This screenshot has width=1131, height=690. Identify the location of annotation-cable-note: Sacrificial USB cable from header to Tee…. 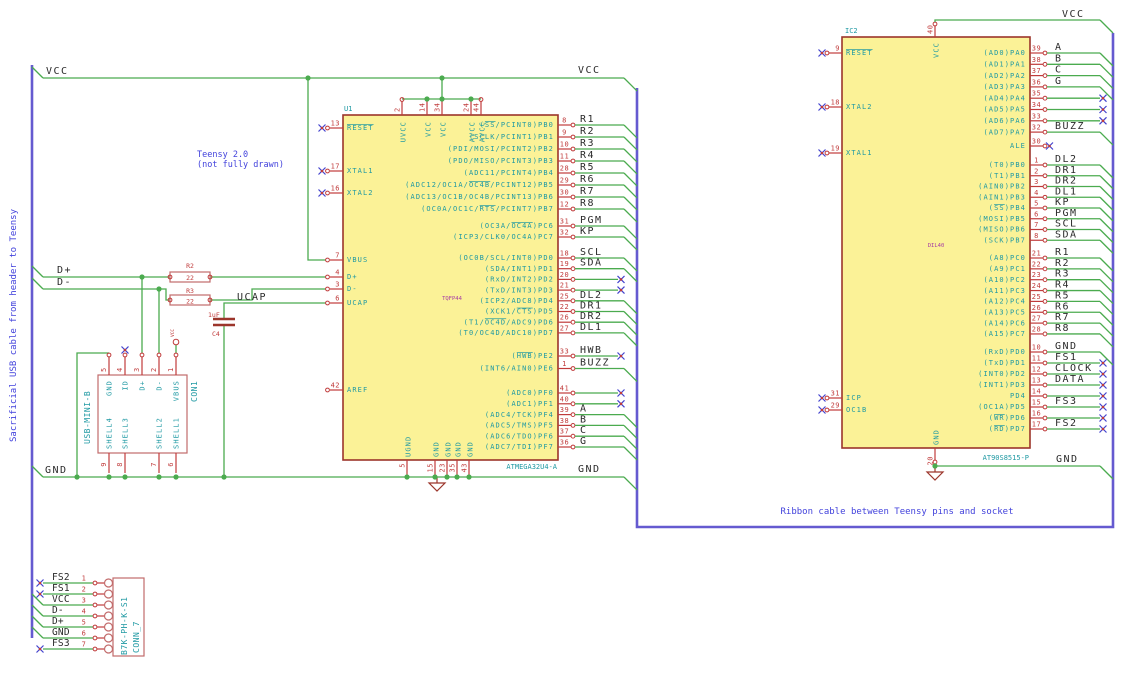
(14, 325).